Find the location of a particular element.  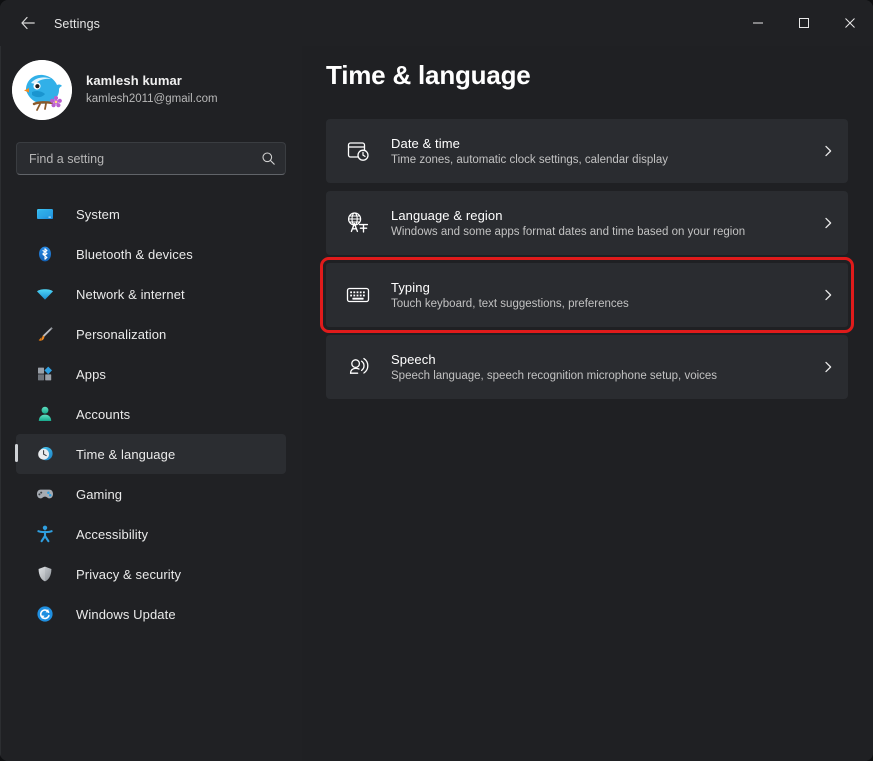

keyboard-icon is located at coordinates (358, 295).